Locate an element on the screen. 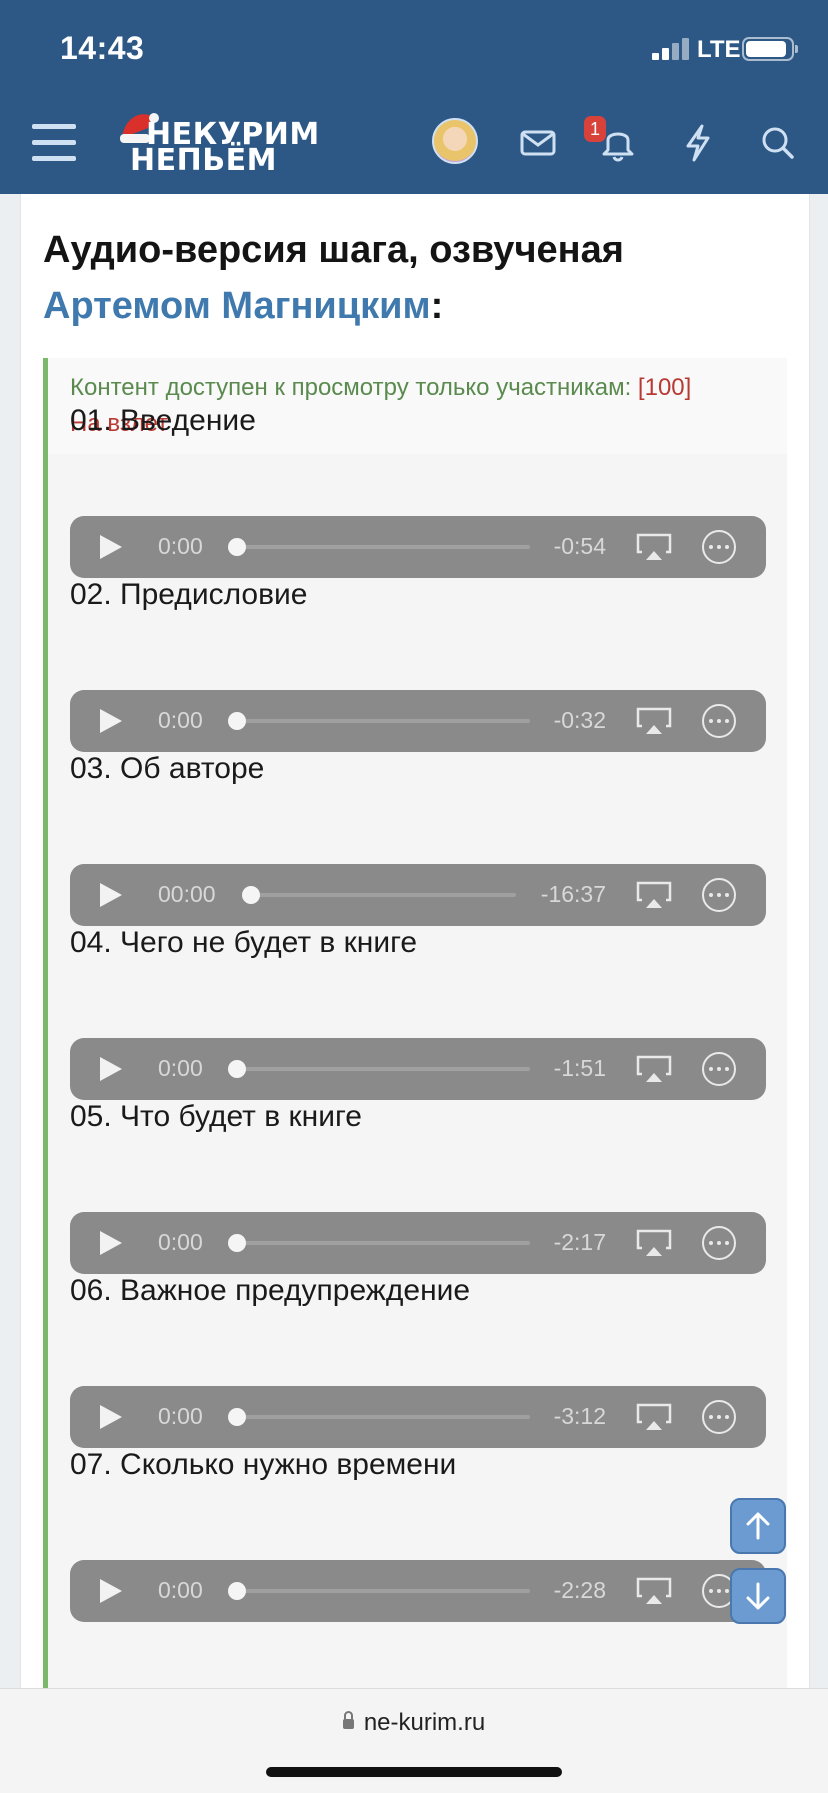 Image resolution: width=828 pixels, height=1793 pixels. track-title: 01. Введение is located at coordinates (163, 420).